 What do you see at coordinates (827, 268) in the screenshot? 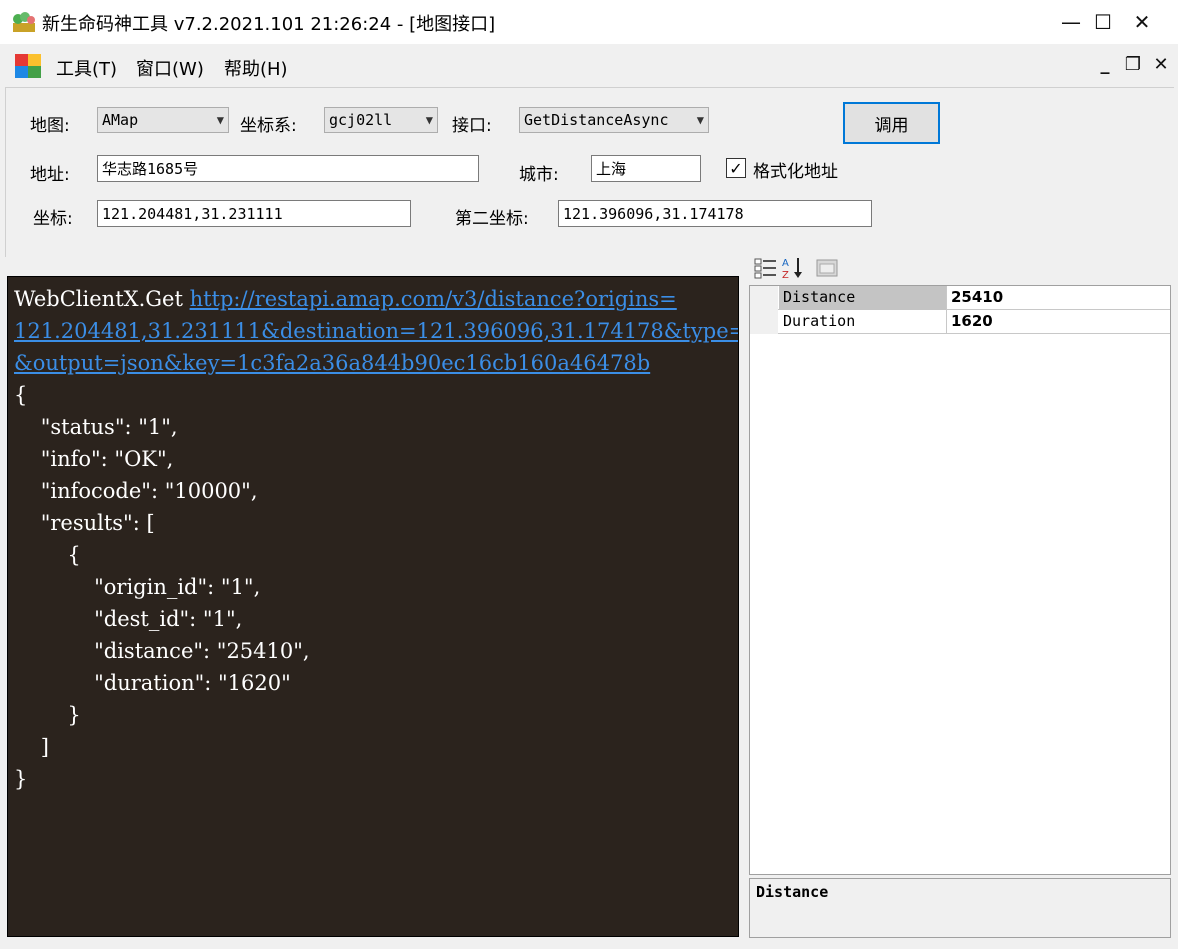
I see `property-pages-icon` at bounding box center [827, 268].